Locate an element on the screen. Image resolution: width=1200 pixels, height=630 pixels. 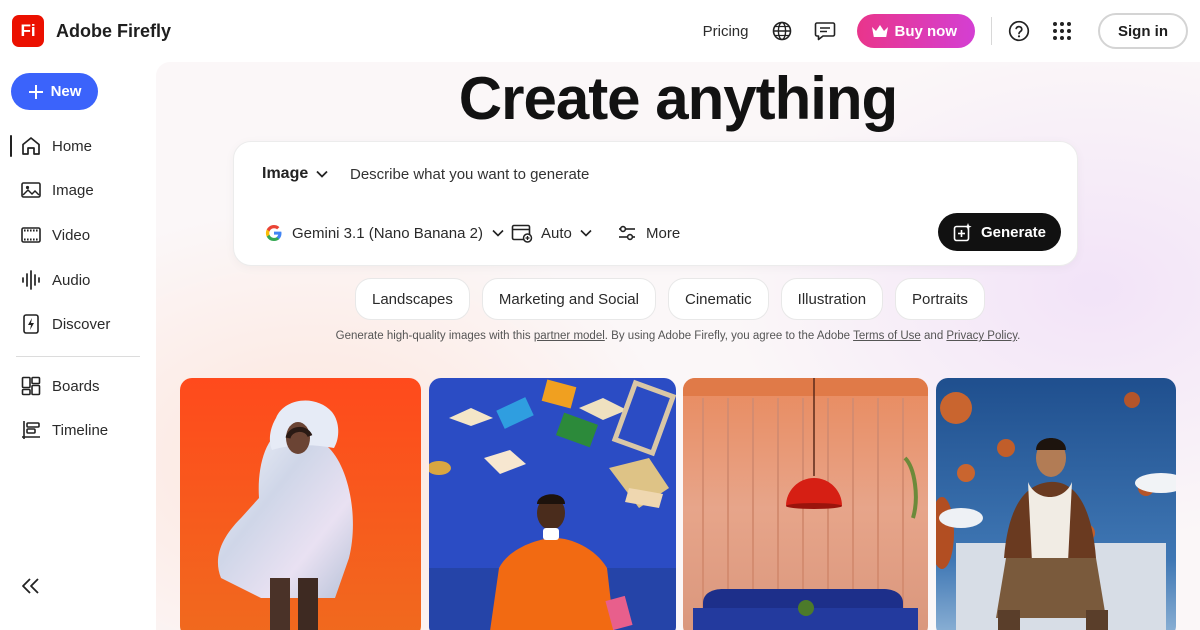
more-settings-label: More is located at coordinates (663, 233).